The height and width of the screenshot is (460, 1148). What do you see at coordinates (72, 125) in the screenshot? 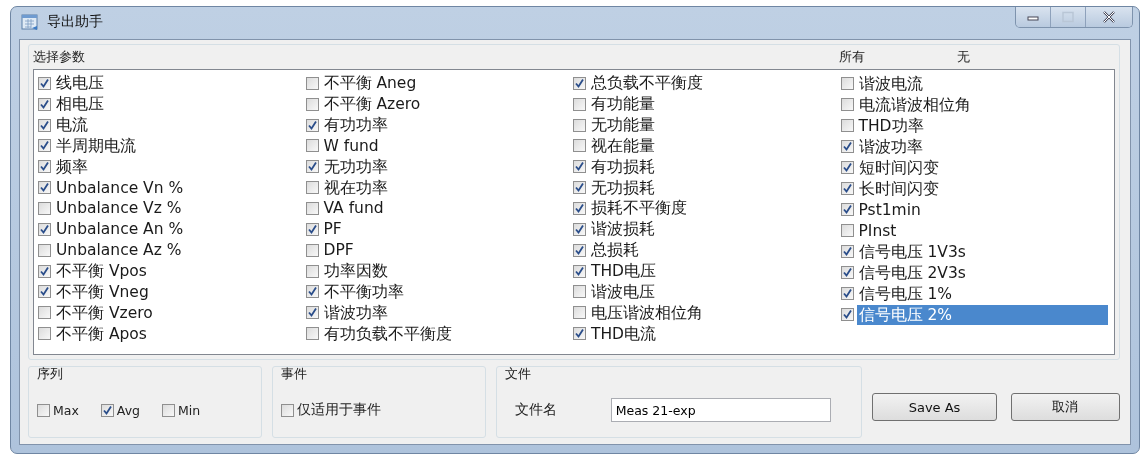
I see `parameter-option: 电流` at bounding box center [72, 125].